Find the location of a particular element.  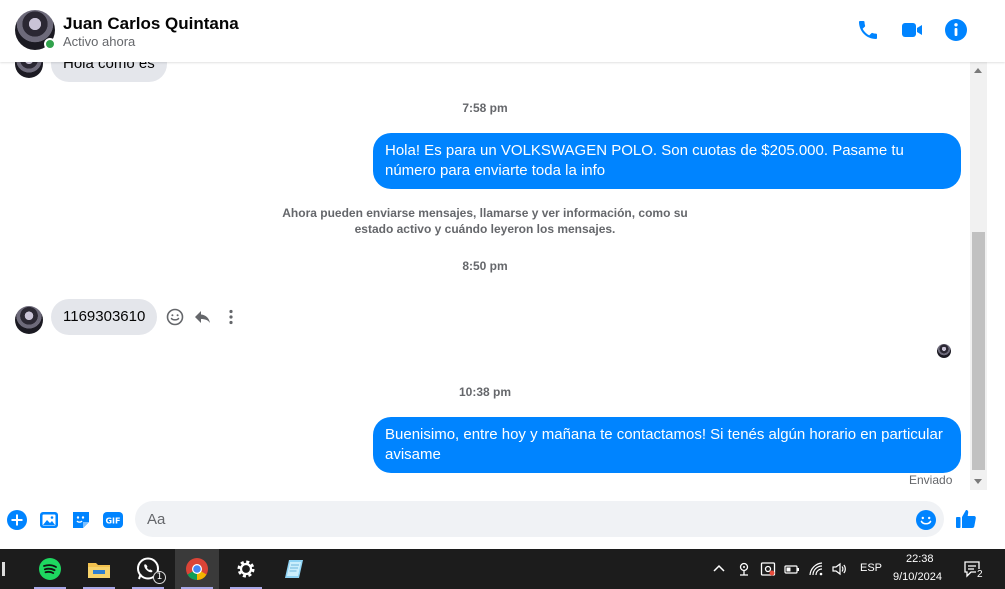

taskbar-app-spotify is located at coordinates (50, 569).